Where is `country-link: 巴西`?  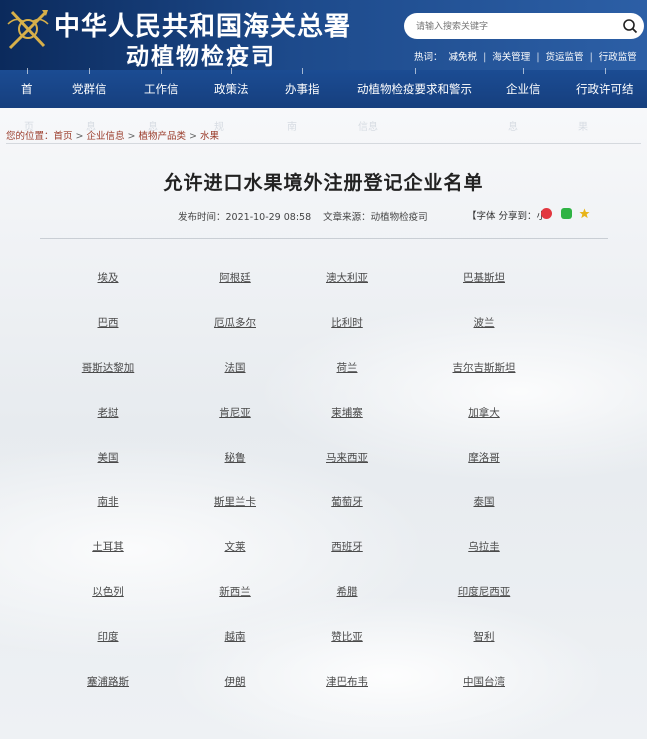 country-link: 巴西 is located at coordinates (108, 322).